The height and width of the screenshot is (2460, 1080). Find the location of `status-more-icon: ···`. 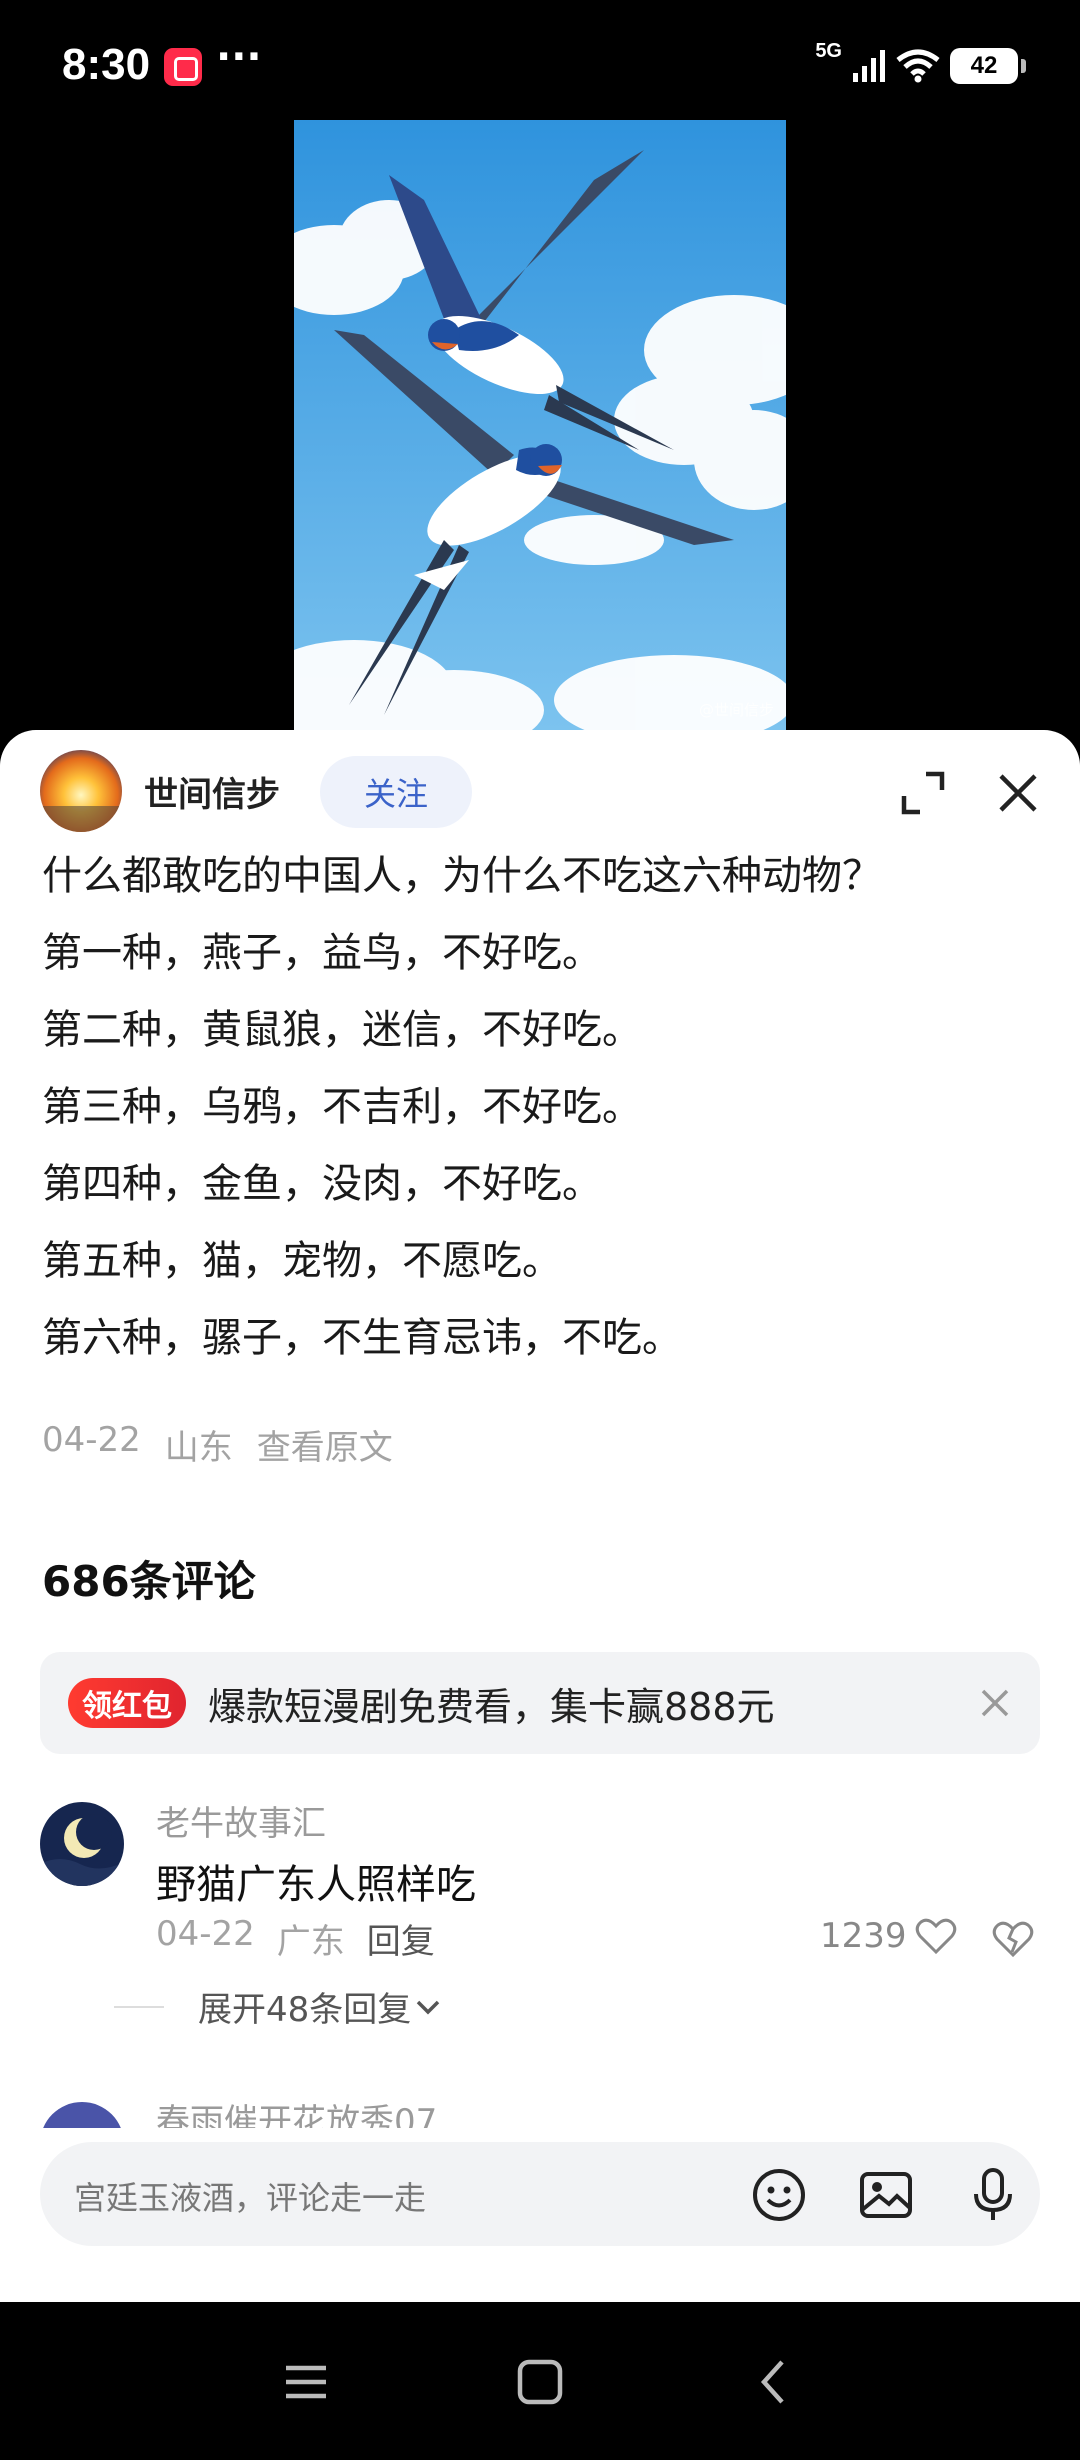

status-more-icon: ··· is located at coordinates (239, 57).